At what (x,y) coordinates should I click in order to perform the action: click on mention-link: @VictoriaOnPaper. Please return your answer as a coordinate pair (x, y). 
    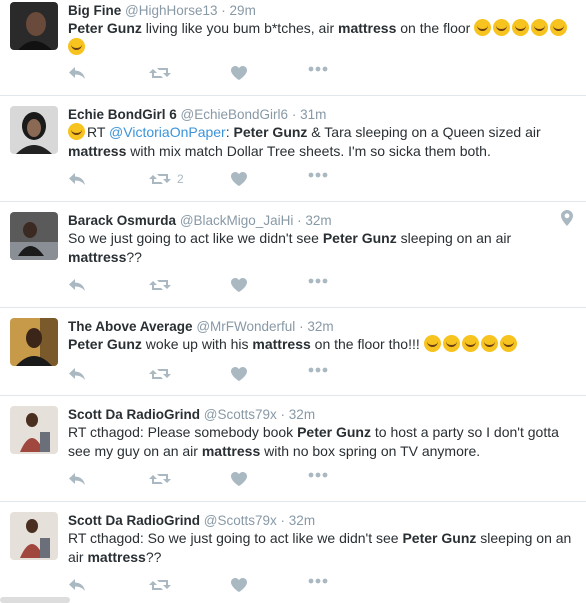
    Looking at the image, I should click on (167, 132).